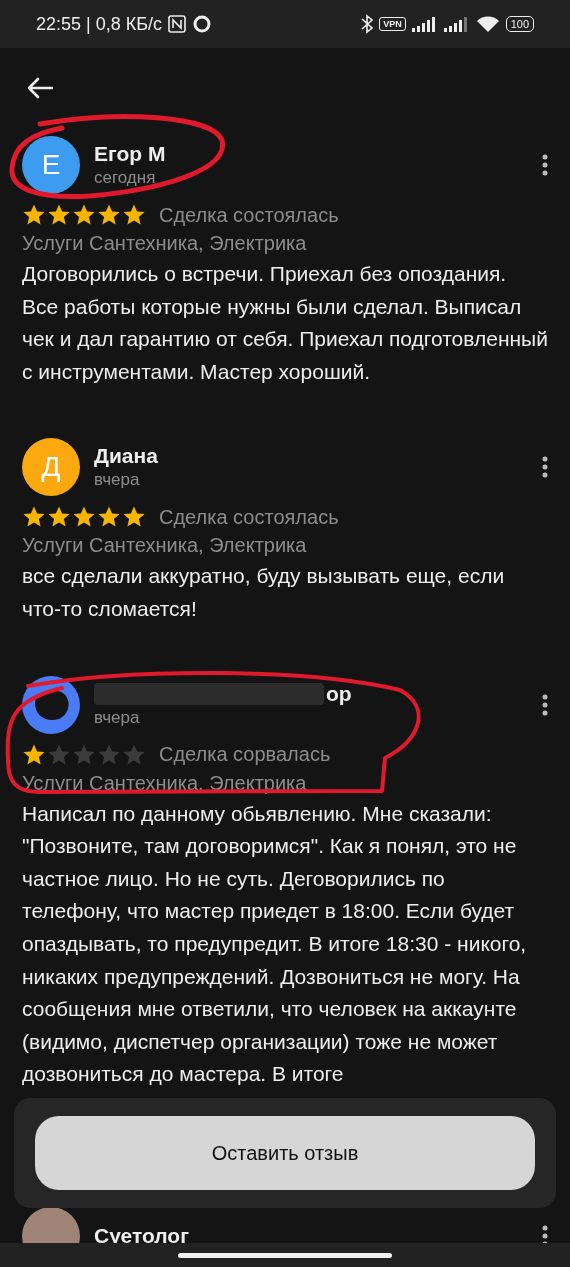 Image resolution: width=570 pixels, height=1267 pixels. I want to click on reviewer-name: Суетолог, so click(141, 1236).